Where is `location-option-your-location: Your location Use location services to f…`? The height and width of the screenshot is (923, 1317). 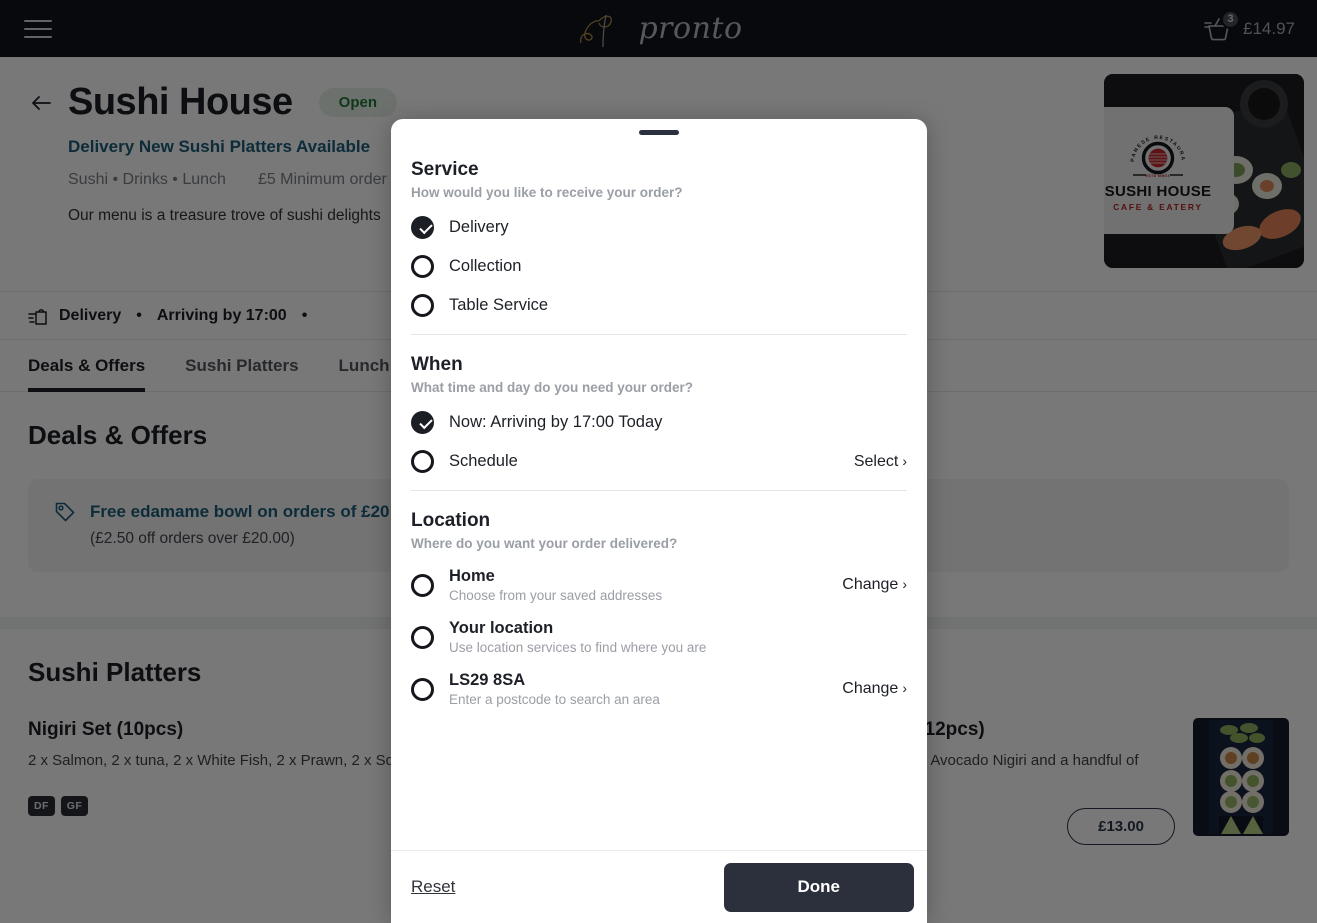
location-option-your-location: Your location Use location services to f… is located at coordinates (659, 637).